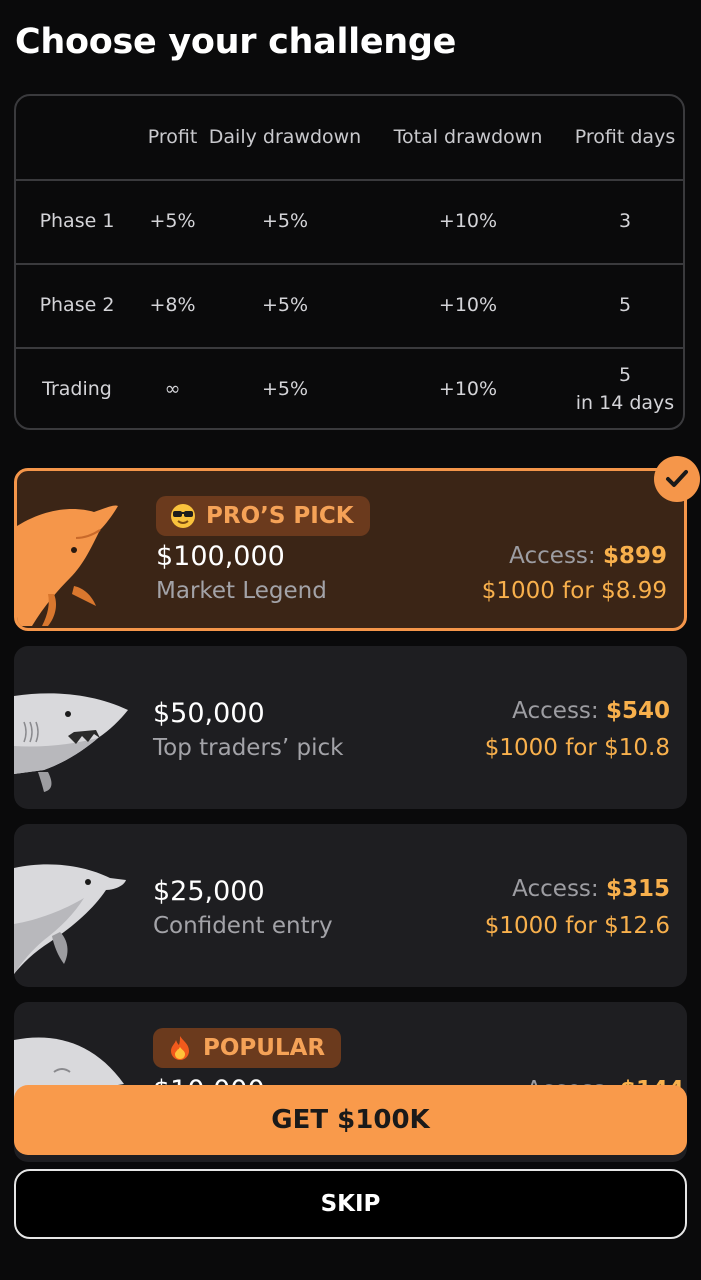 This screenshot has height=1280, width=701. I want to click on profit-days-value: 3, so click(625, 221).